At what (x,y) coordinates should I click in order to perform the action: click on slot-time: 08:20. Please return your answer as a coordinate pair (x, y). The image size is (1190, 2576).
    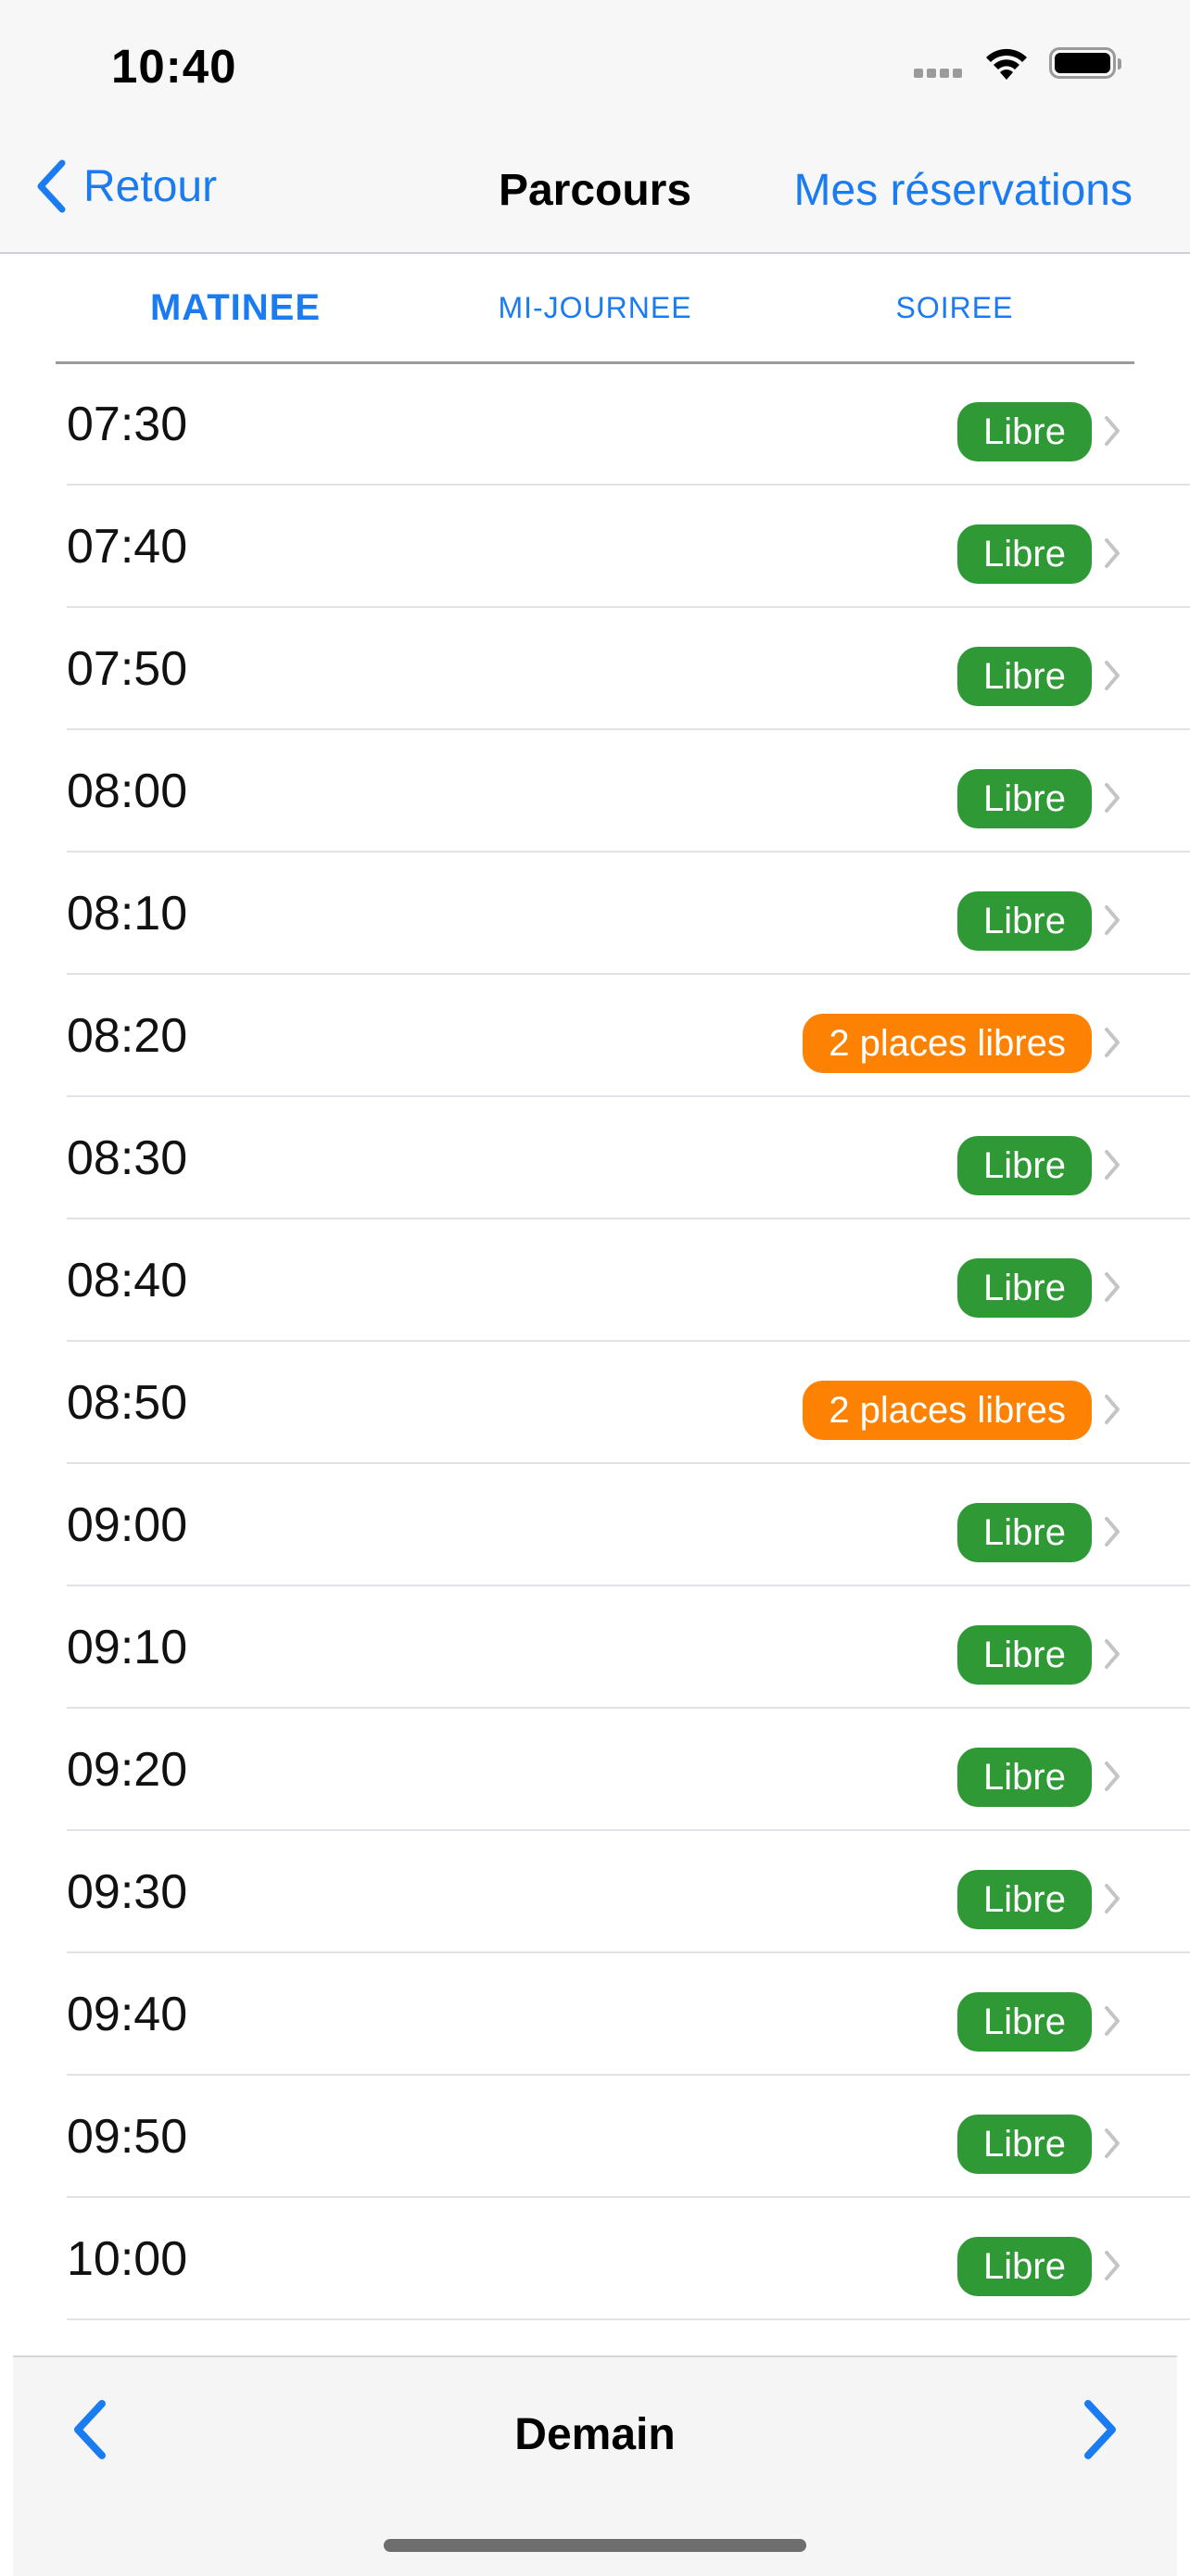
    Looking at the image, I should click on (127, 1036).